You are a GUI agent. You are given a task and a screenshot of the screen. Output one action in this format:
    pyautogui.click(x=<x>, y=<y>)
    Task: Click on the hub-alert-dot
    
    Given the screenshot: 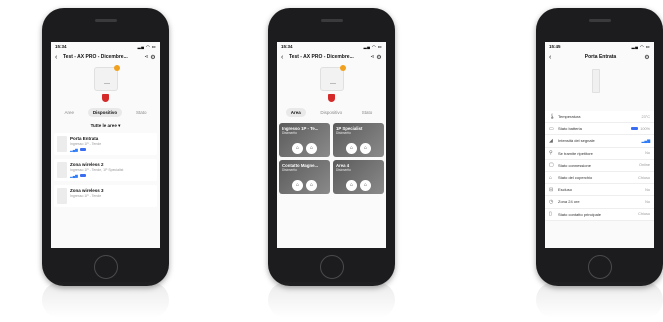 What is the action you would take?
    pyautogui.click(x=116, y=68)
    